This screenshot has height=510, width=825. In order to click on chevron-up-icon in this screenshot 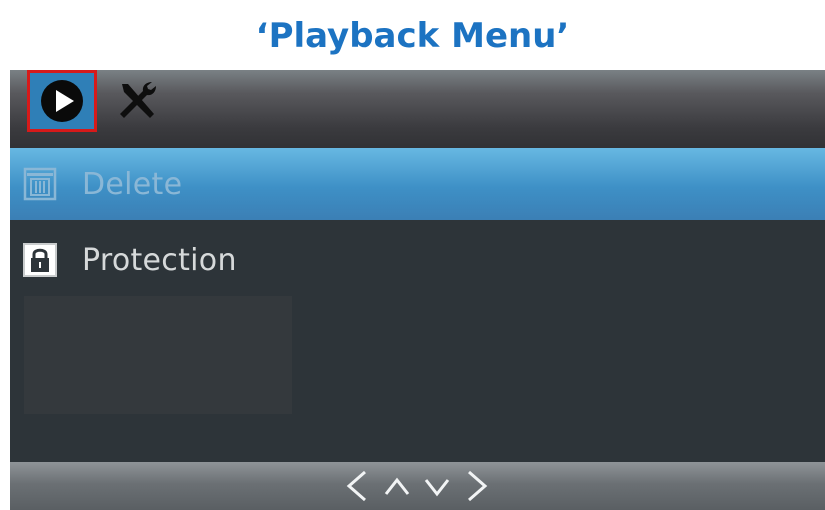, I will do `click(397, 486)`.